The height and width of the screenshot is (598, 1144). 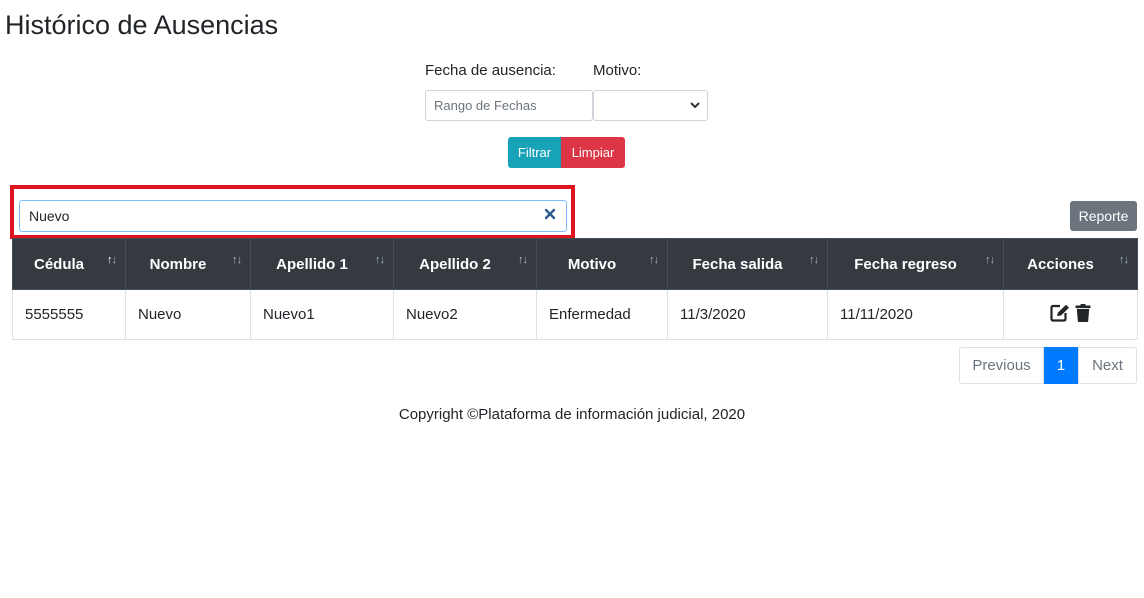 I want to click on motivo-filter-label: Motivo:, so click(x=617, y=70).